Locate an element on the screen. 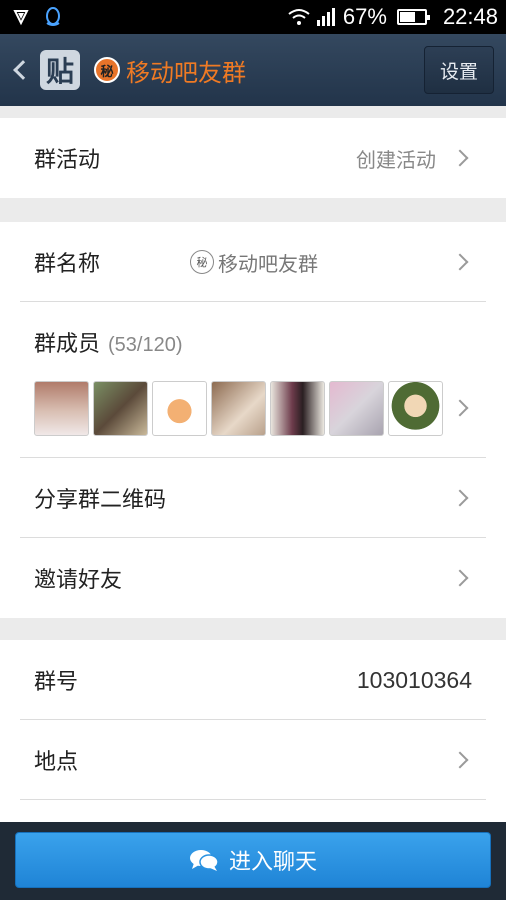 This screenshot has width=506, height=900. group-name-text: 移动吧友群 is located at coordinates (268, 263).